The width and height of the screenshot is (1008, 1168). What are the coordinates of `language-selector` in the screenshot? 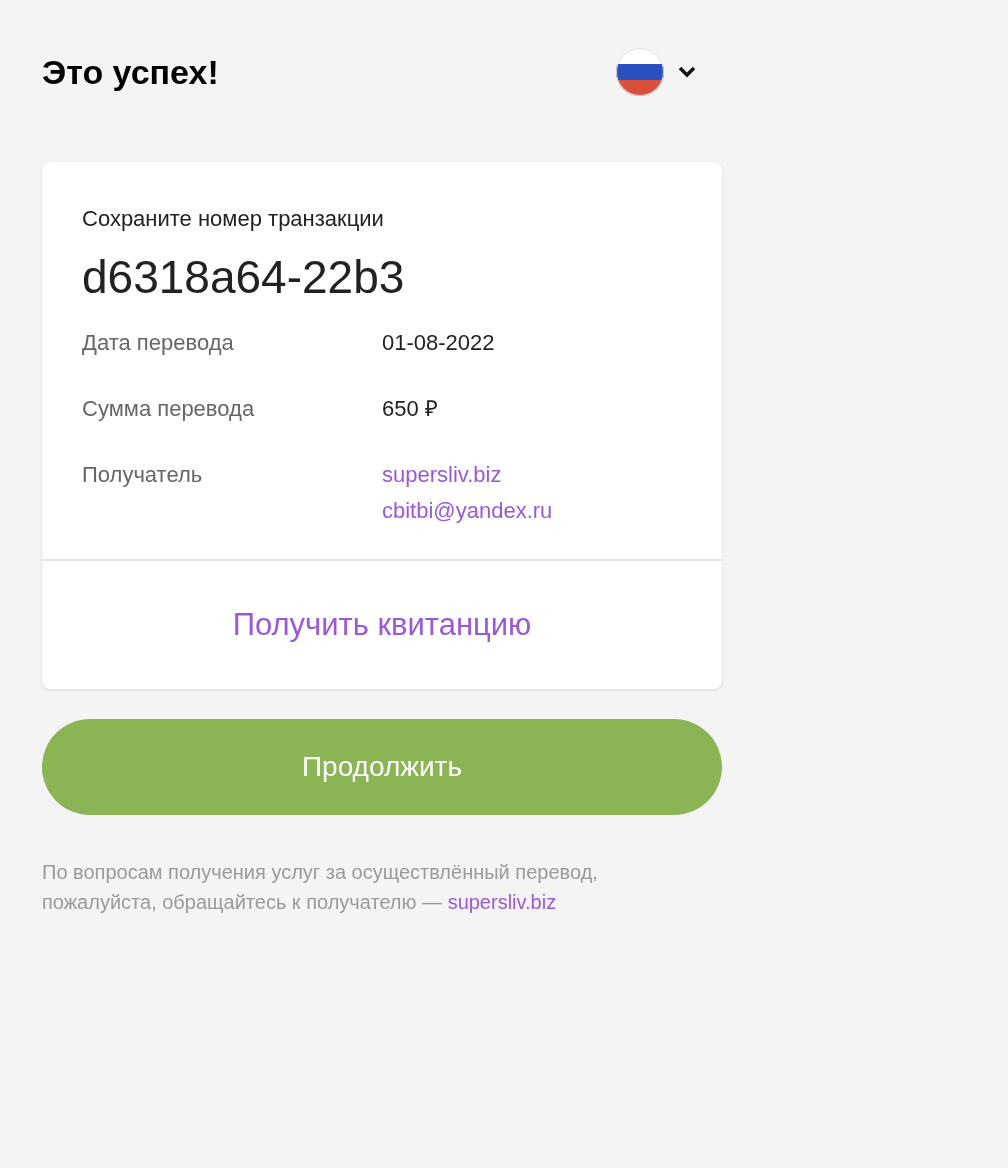 It's located at (656, 72).